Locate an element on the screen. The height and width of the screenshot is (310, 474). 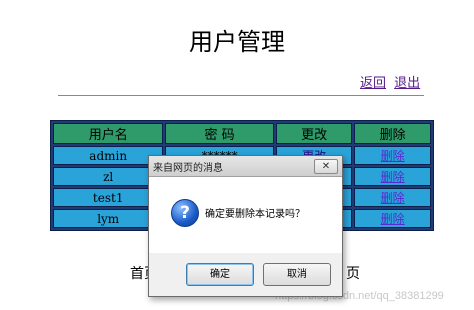
divider is located at coordinates (241, 95).